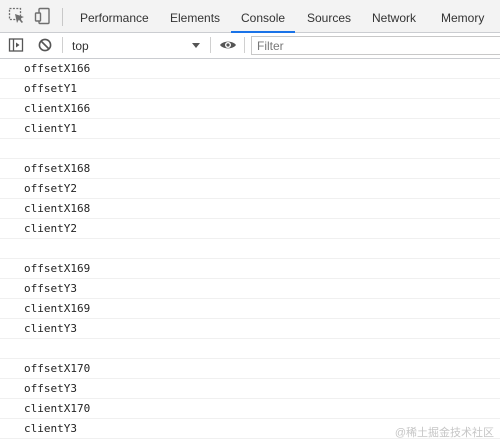 The image size is (500, 448). I want to click on console-message: clientX169, so click(250, 309).